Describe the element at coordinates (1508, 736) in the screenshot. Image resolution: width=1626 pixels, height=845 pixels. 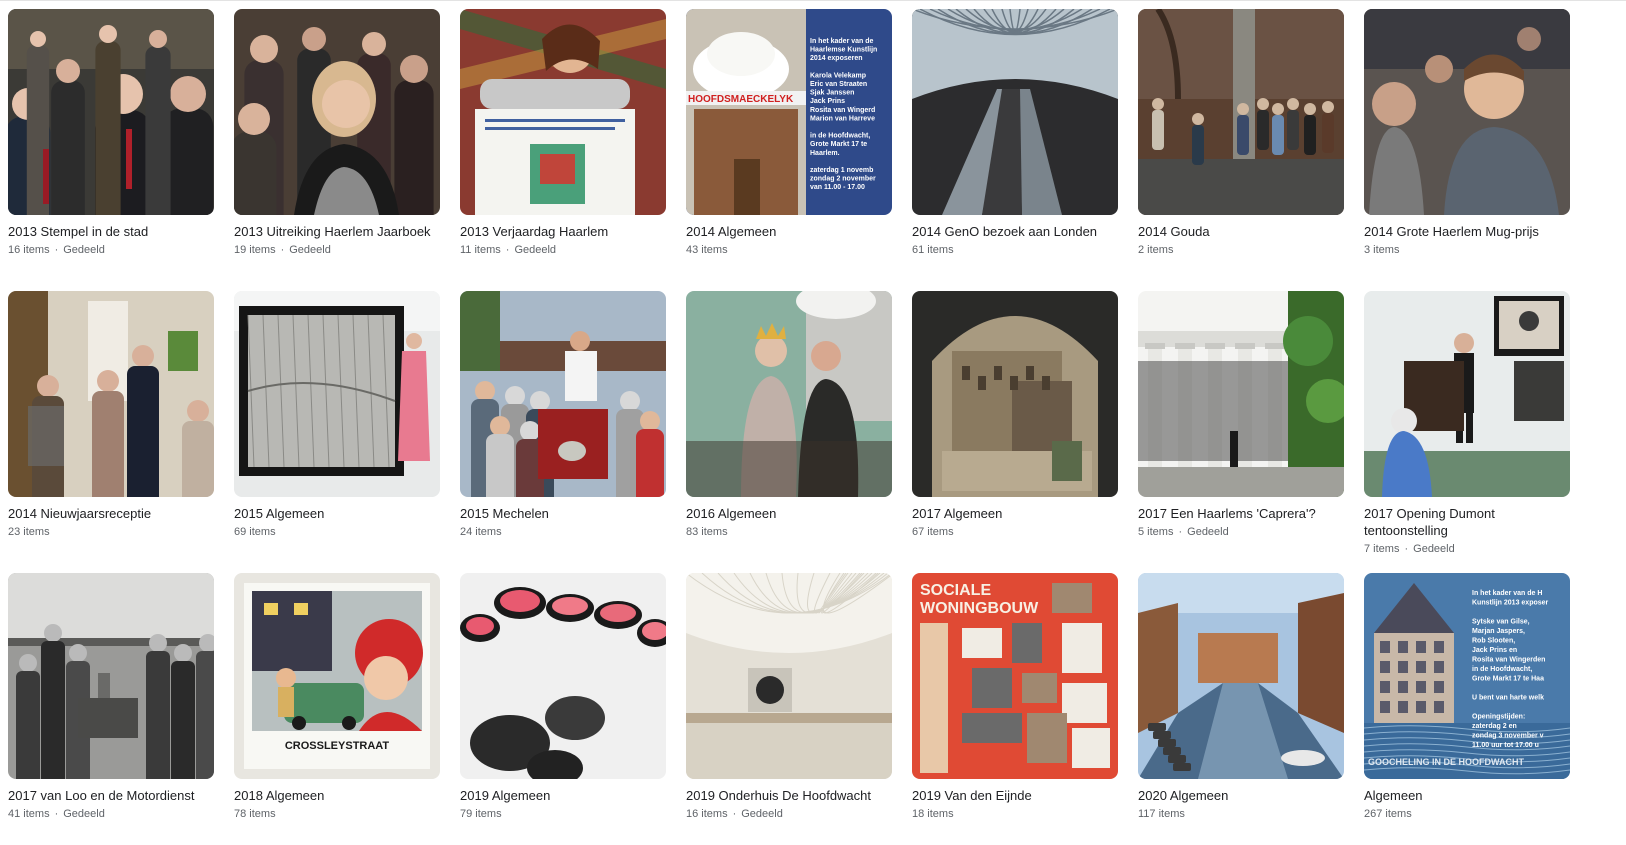
I see `svg-text: zondag 3 november v` at that location.